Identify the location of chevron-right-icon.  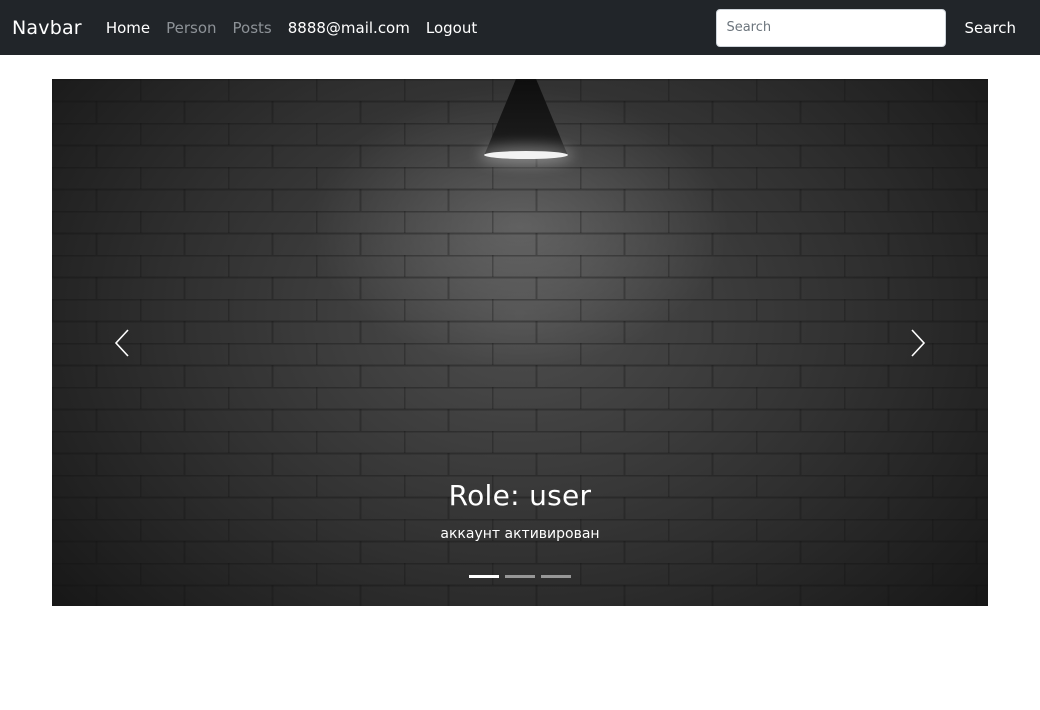
(918, 343).